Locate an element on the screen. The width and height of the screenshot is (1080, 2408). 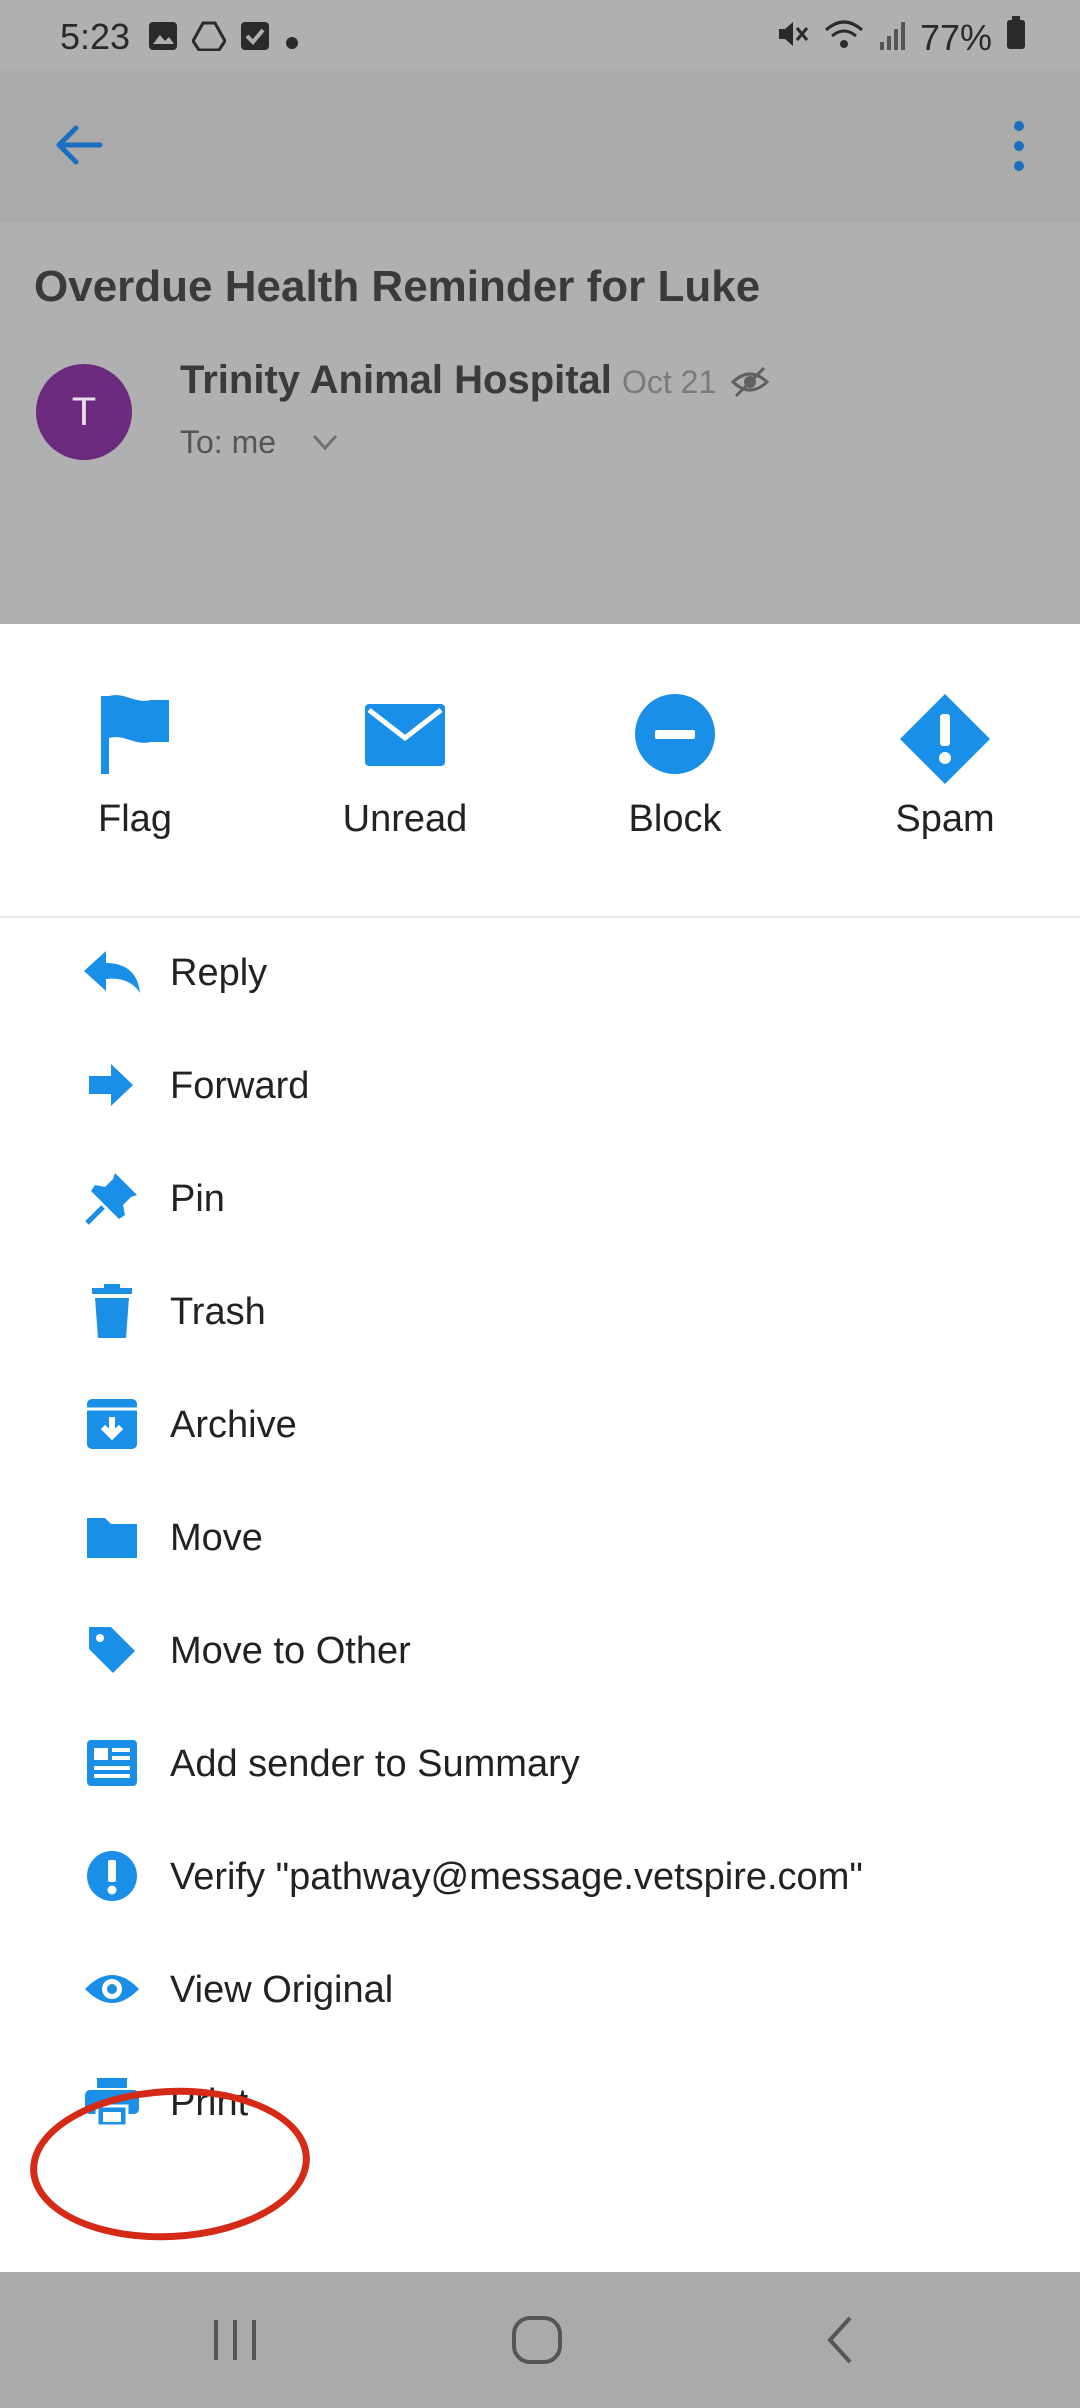
battery-text: 77% is located at coordinates (955, 37).